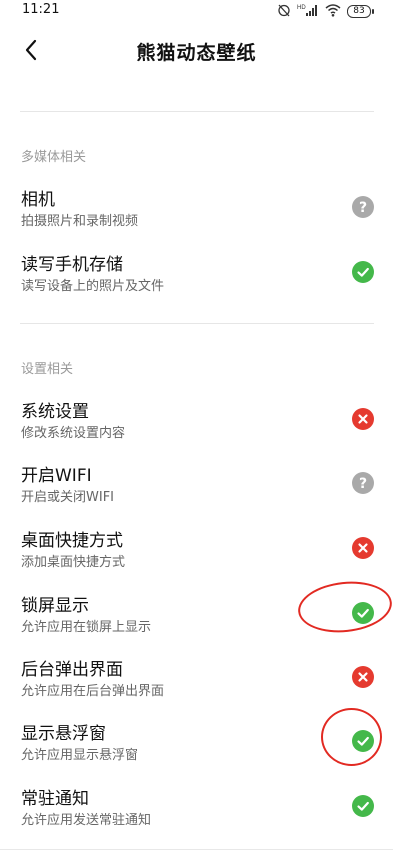 The width and height of the screenshot is (393, 853). Describe the element at coordinates (72, 541) in the screenshot. I see `permission-title: 桌面快捷方式` at that location.